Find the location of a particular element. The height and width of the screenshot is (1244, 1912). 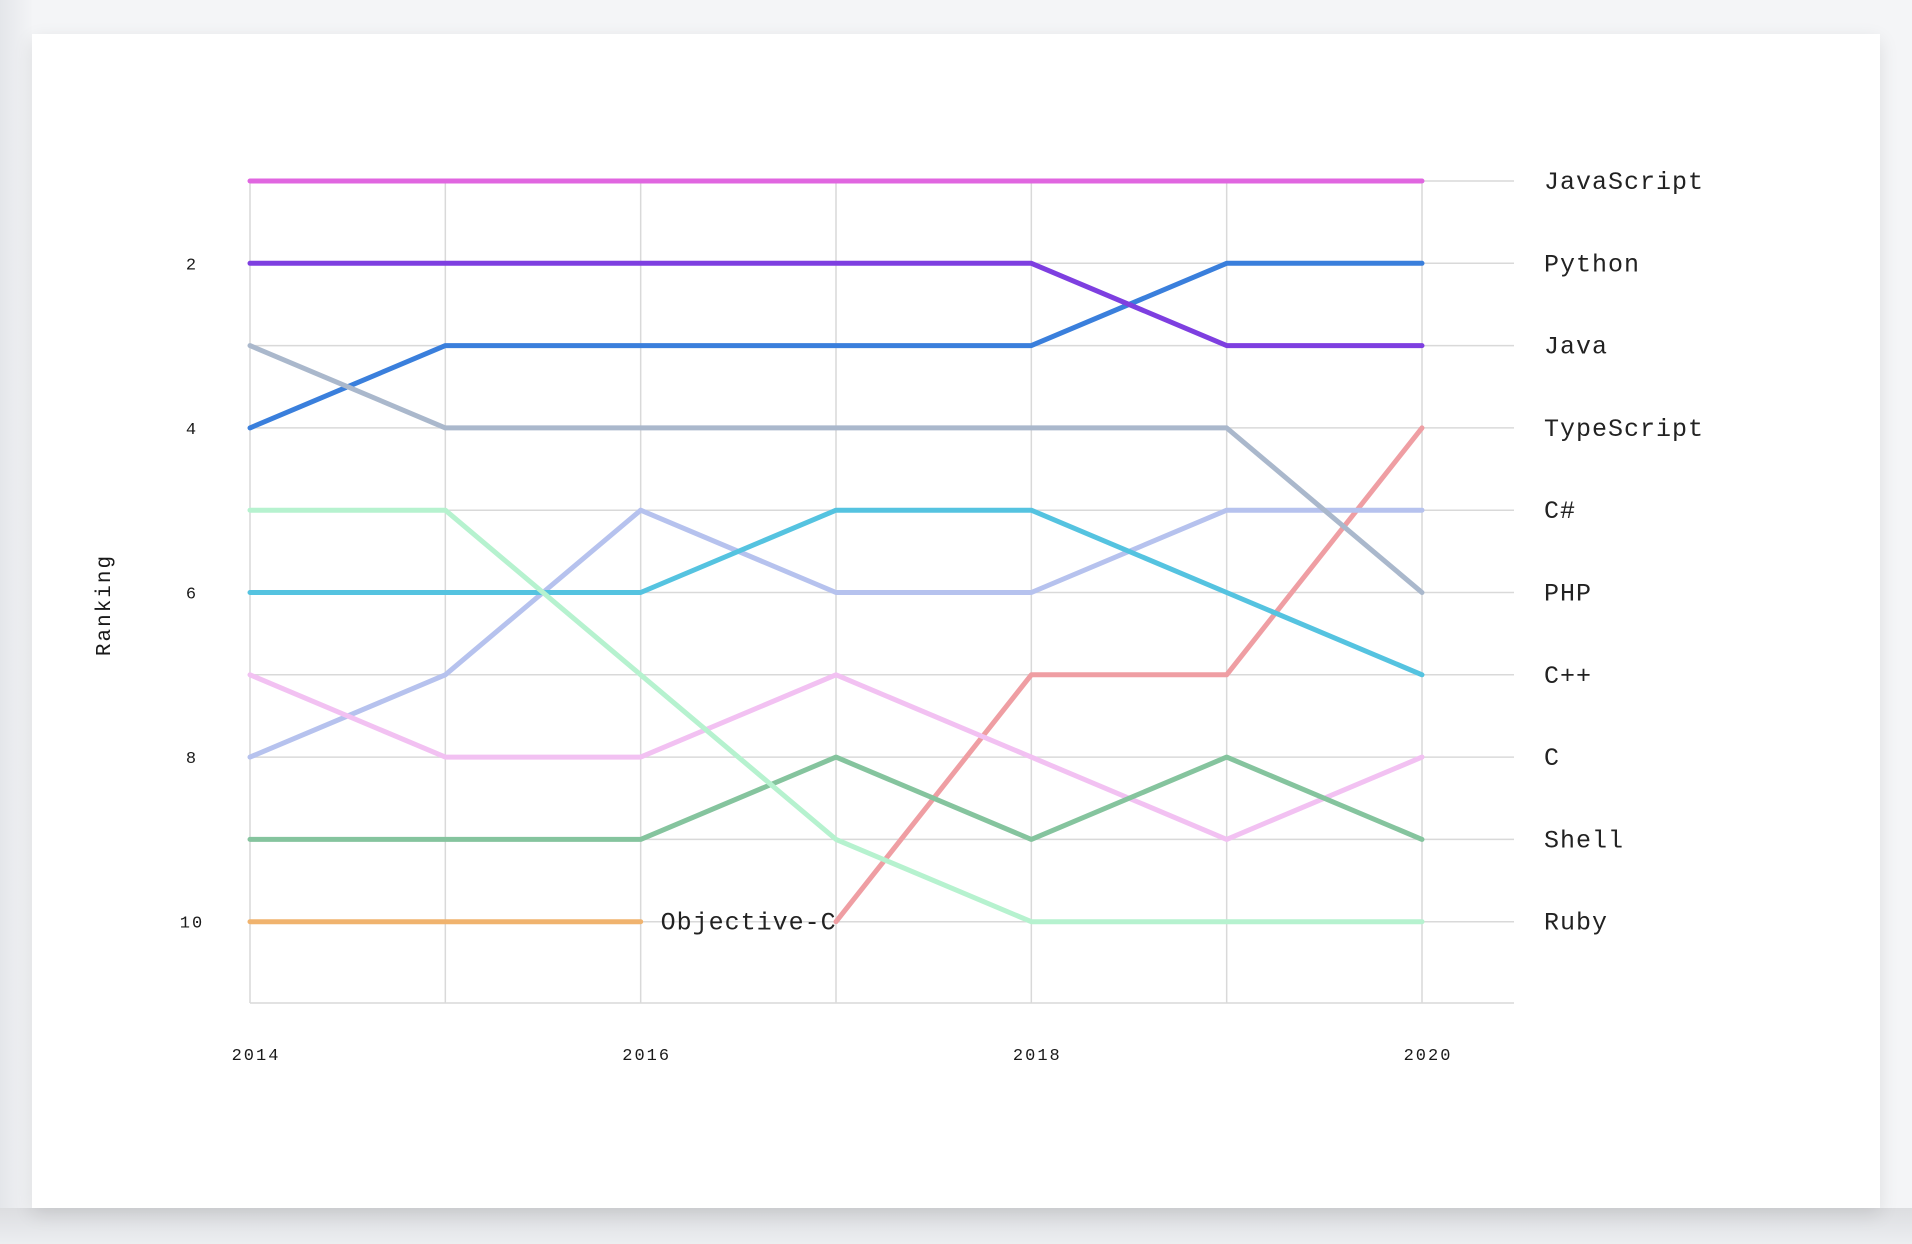

series-label-javascript: JavaScript is located at coordinates (1624, 182).